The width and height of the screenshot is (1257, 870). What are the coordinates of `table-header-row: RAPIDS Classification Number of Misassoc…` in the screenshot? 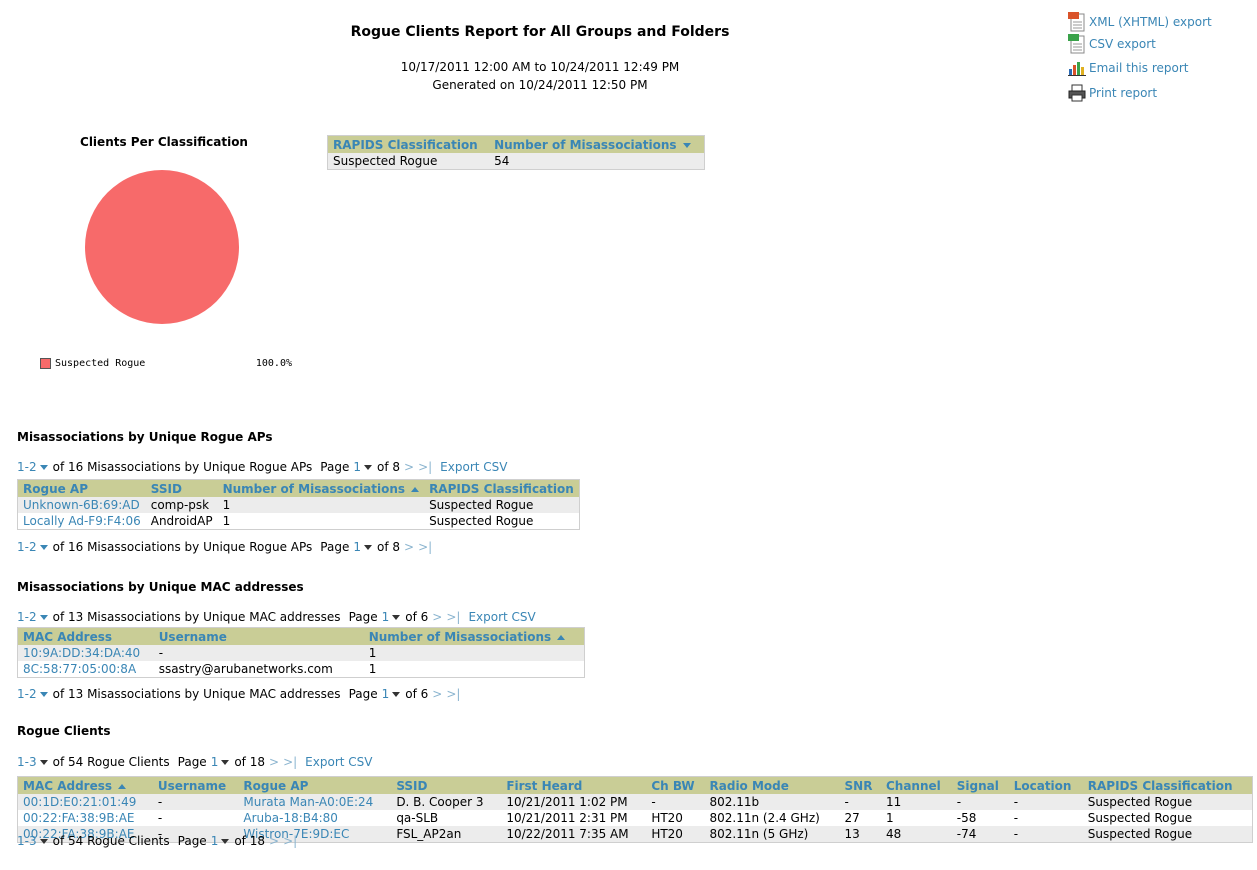 It's located at (516, 144).